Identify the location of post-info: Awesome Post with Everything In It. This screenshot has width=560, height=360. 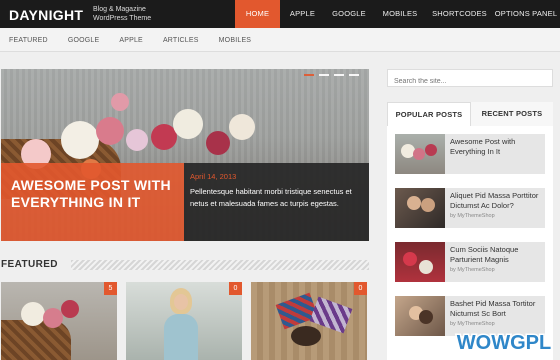
(495, 154).